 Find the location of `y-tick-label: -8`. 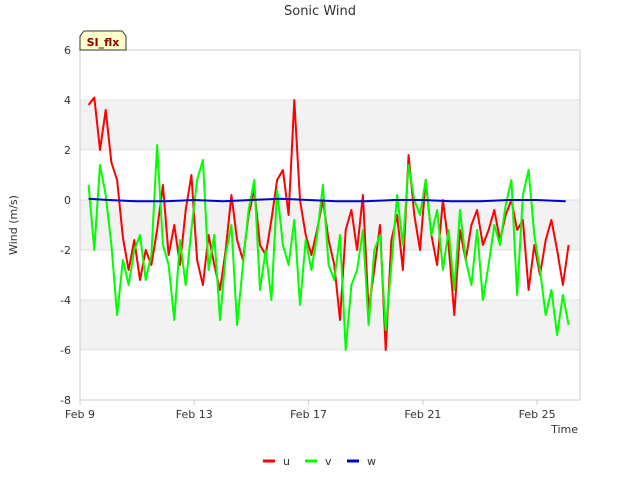

y-tick-label: -8 is located at coordinates (65, 400).